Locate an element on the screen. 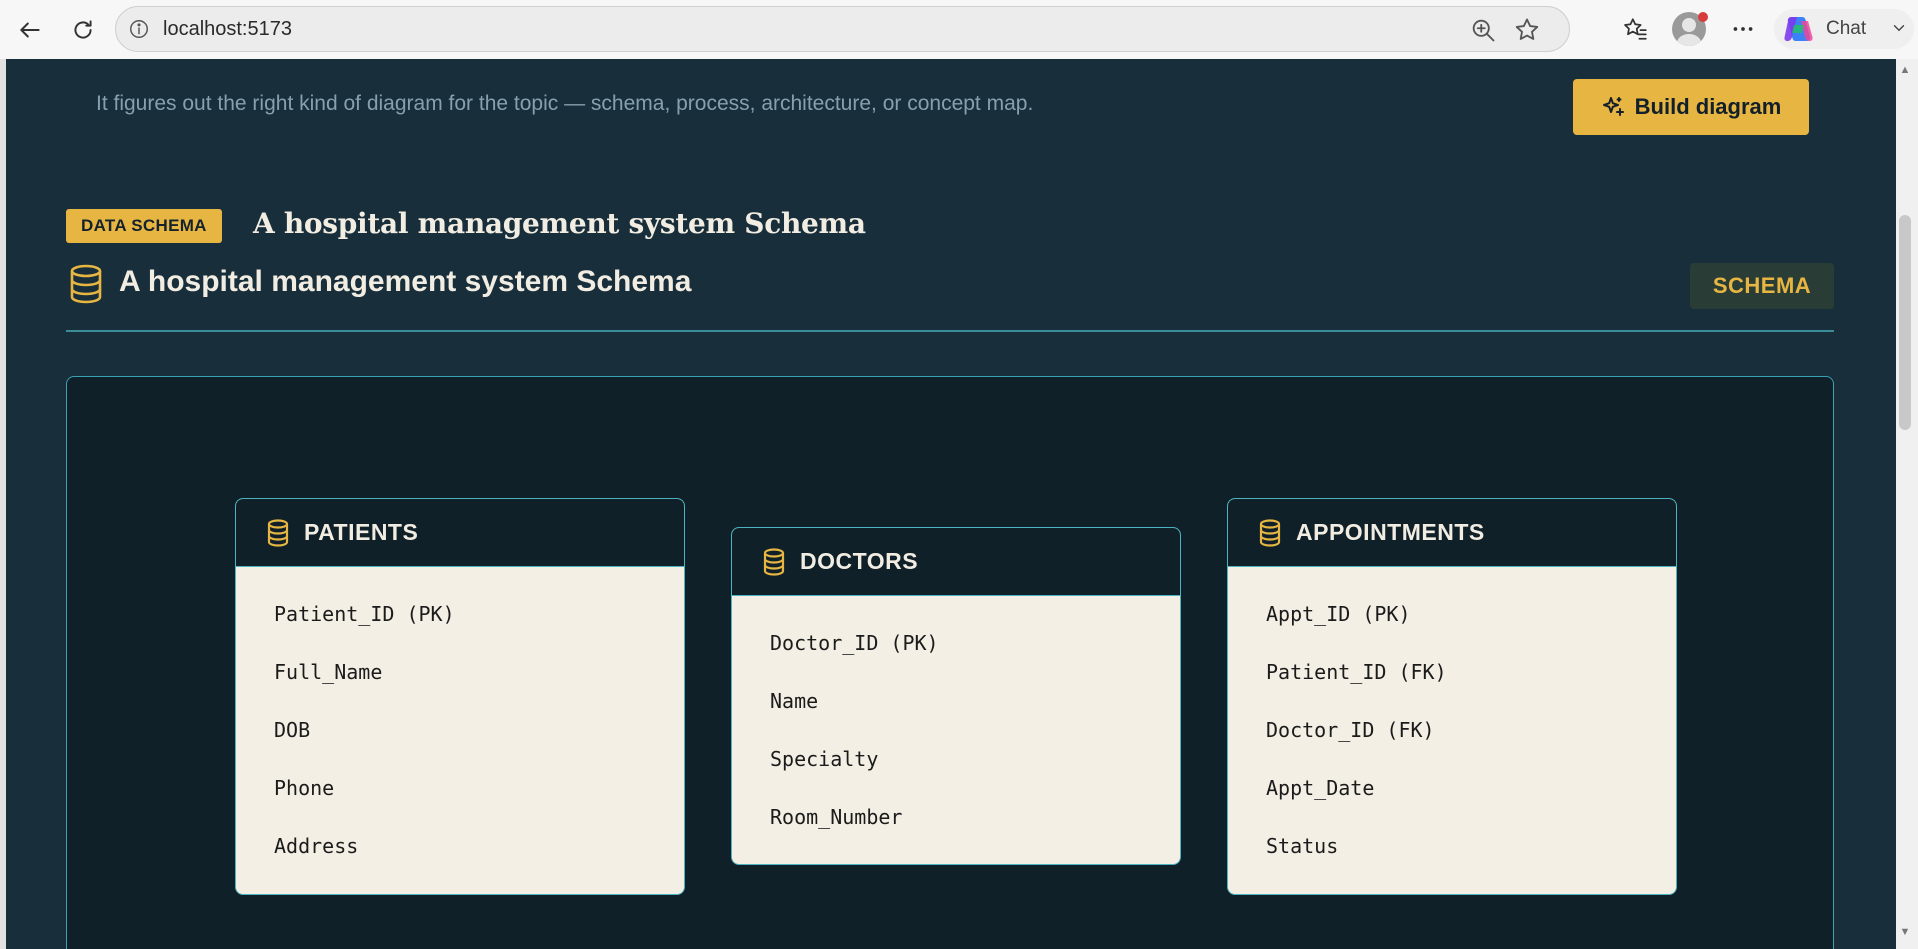  diagram-type-badge: DATA SCHEMA is located at coordinates (144, 226).